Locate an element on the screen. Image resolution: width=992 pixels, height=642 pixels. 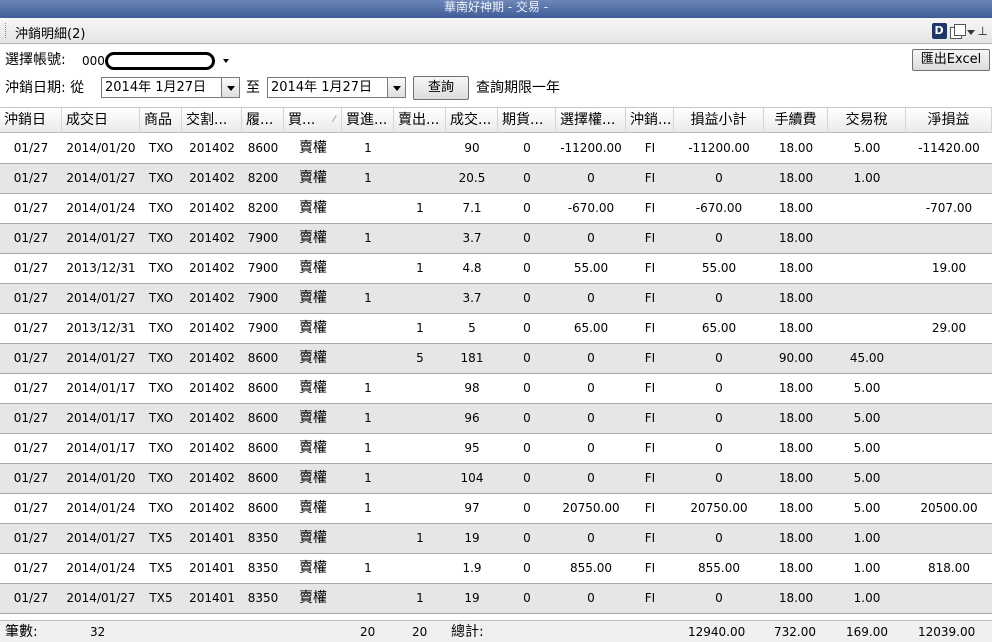
col-call-put-header: 買... ⁄ is located at coordinates (313, 120).